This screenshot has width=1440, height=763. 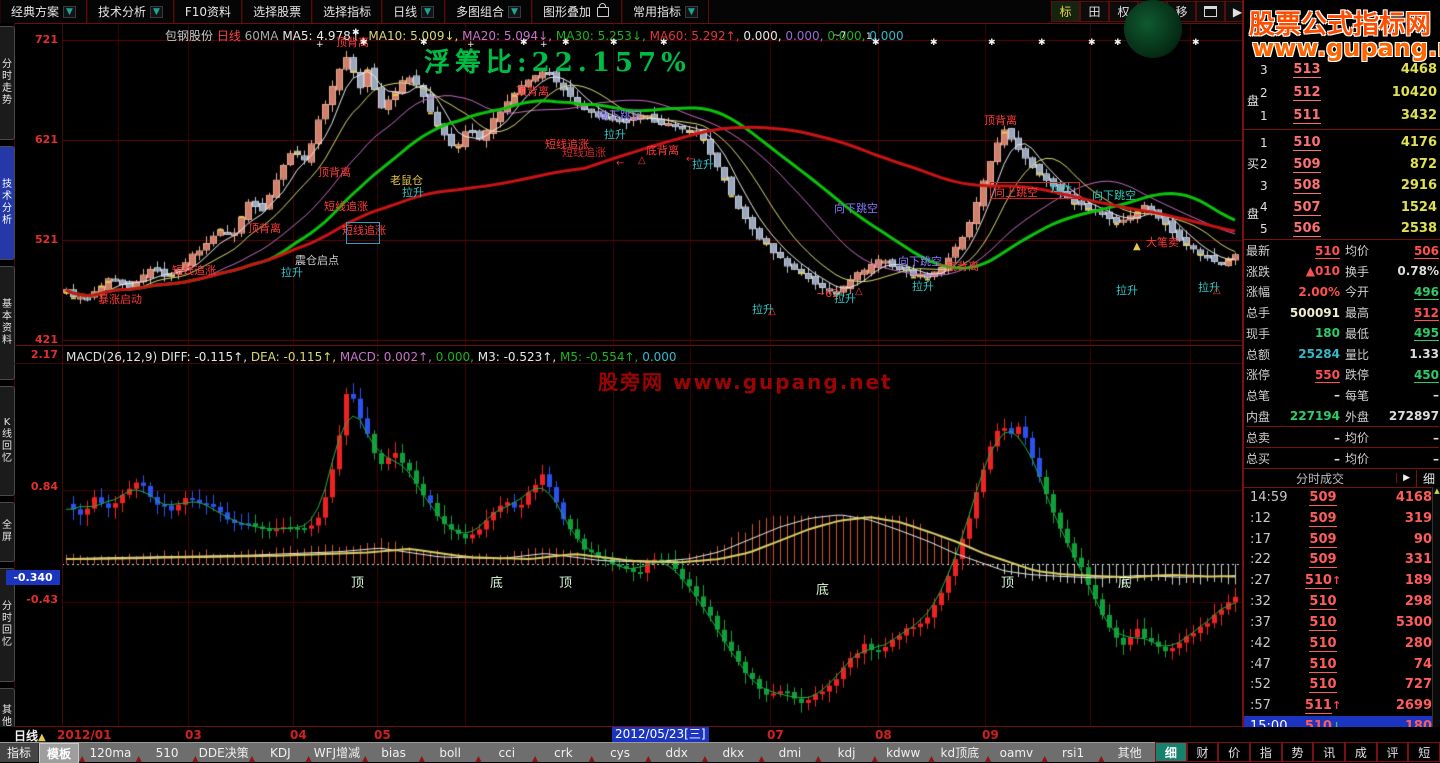 What do you see at coordinates (1266, 752) in the screenshot?
I see `quote-tab-指: 指` at bounding box center [1266, 752].